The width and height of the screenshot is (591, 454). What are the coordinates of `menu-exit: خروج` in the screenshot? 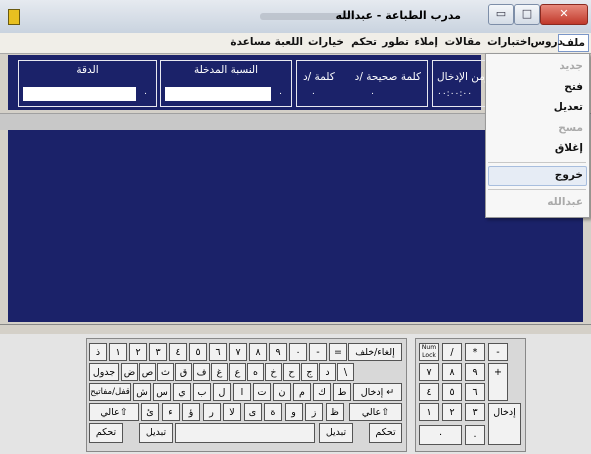 It's located at (569, 175).